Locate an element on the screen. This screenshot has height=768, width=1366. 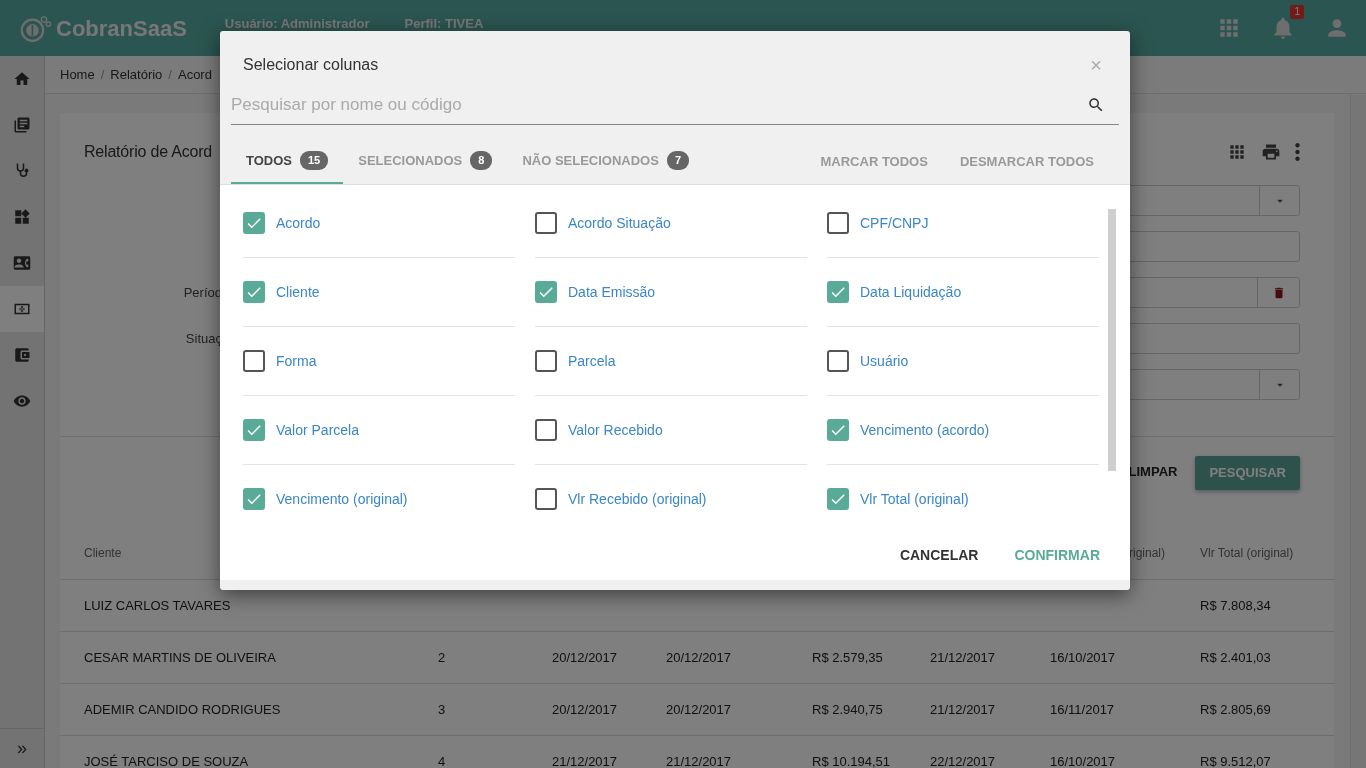
more-vertical-icon is located at coordinates (1297, 152).